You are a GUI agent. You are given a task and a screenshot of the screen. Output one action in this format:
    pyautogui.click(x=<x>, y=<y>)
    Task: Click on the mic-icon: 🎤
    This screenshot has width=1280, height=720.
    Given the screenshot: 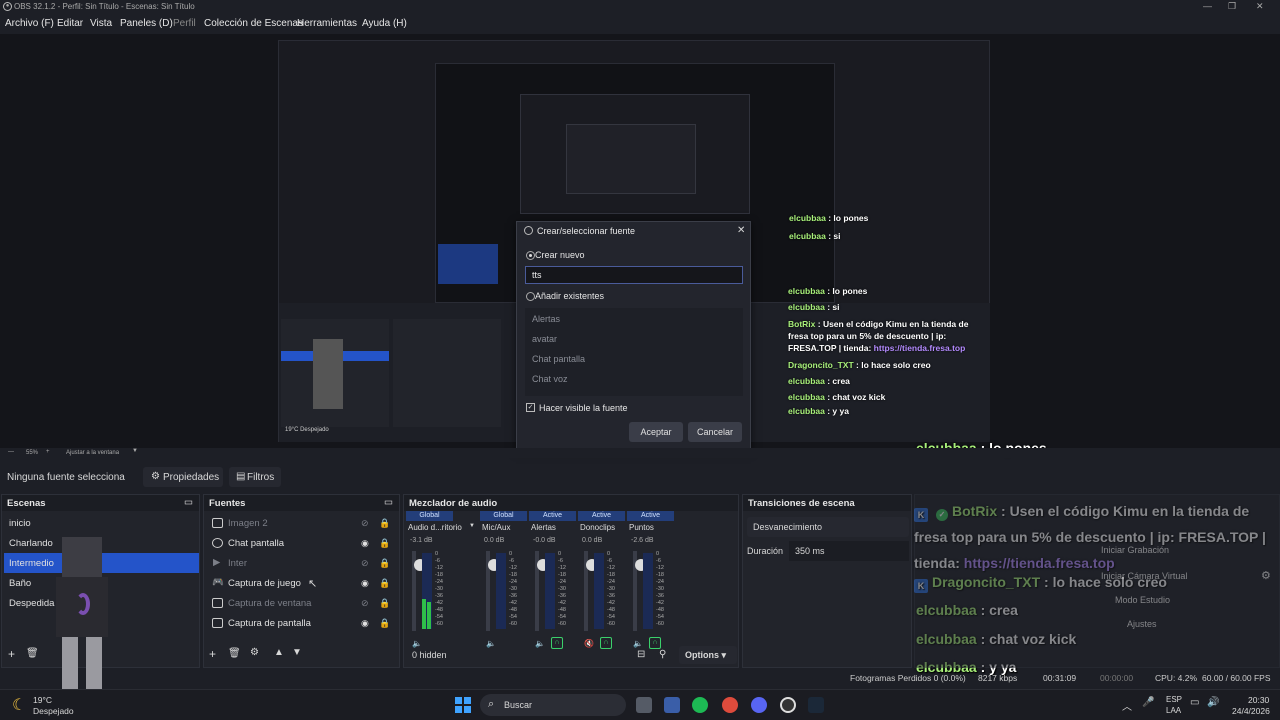 What is the action you would take?
    pyautogui.click(x=1148, y=702)
    